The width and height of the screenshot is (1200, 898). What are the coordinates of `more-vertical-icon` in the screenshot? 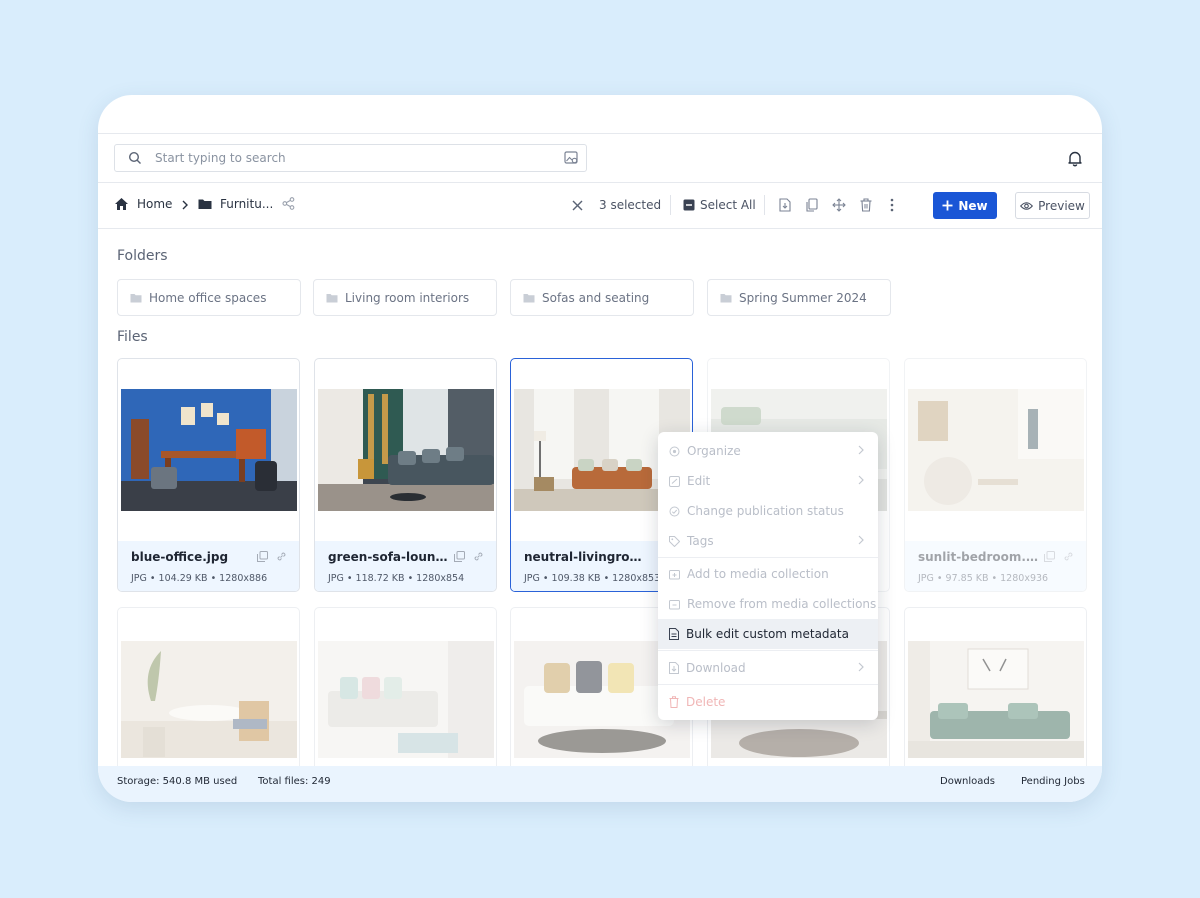 It's located at (892, 205).